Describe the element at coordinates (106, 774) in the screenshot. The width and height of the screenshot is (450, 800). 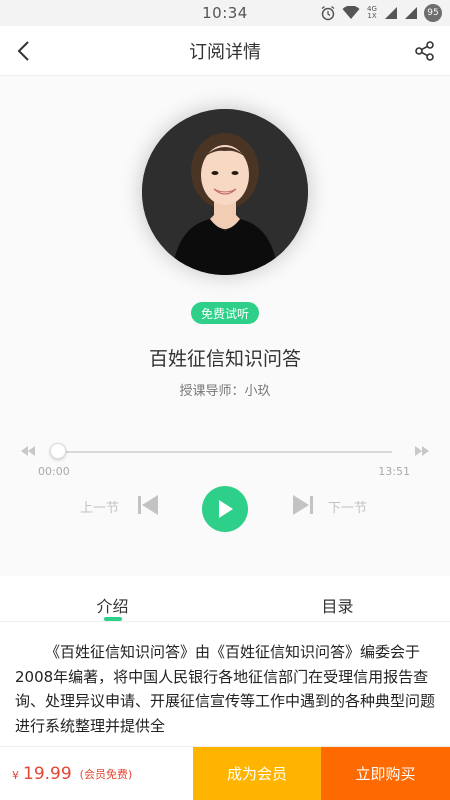
I see `member-free-note: (会员免费)` at that location.